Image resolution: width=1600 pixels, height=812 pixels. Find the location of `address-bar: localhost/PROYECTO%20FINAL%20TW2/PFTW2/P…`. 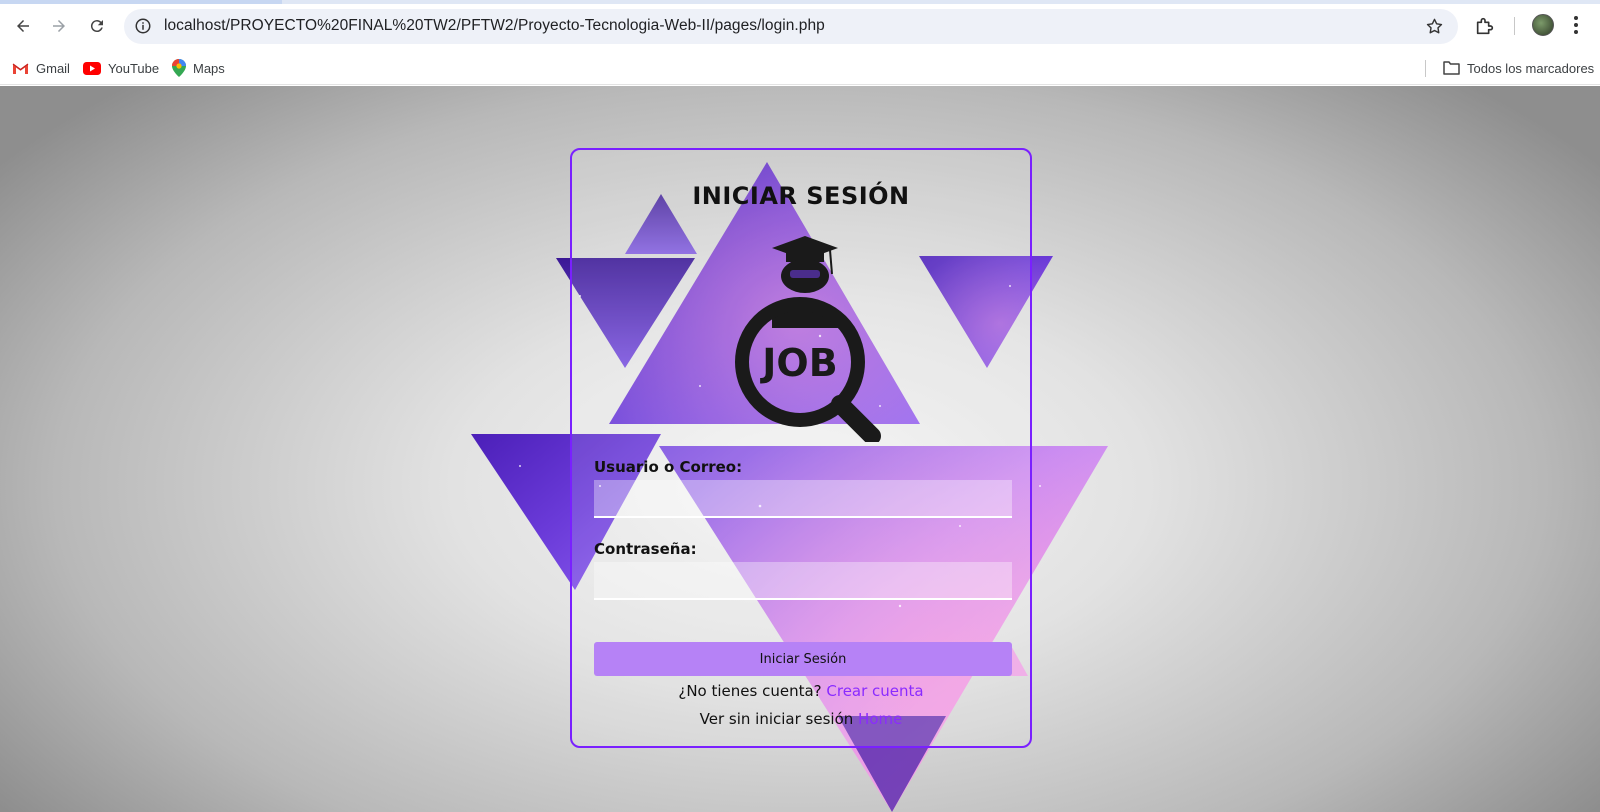

address-bar: localhost/PROYECTO%20FINAL%20TW2/PFTW2/P… is located at coordinates (791, 26).